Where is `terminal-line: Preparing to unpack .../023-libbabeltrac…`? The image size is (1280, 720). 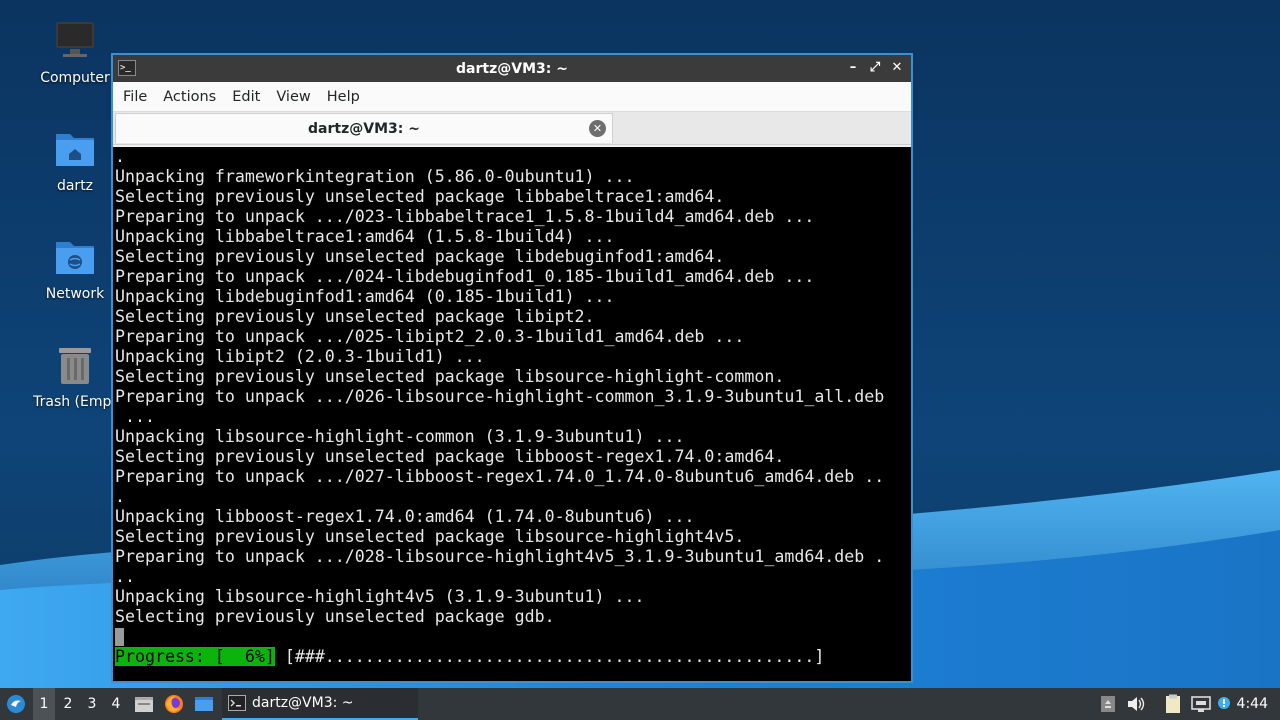
terminal-line: Preparing to unpack .../023-libbabeltrac… is located at coordinates (465, 216).